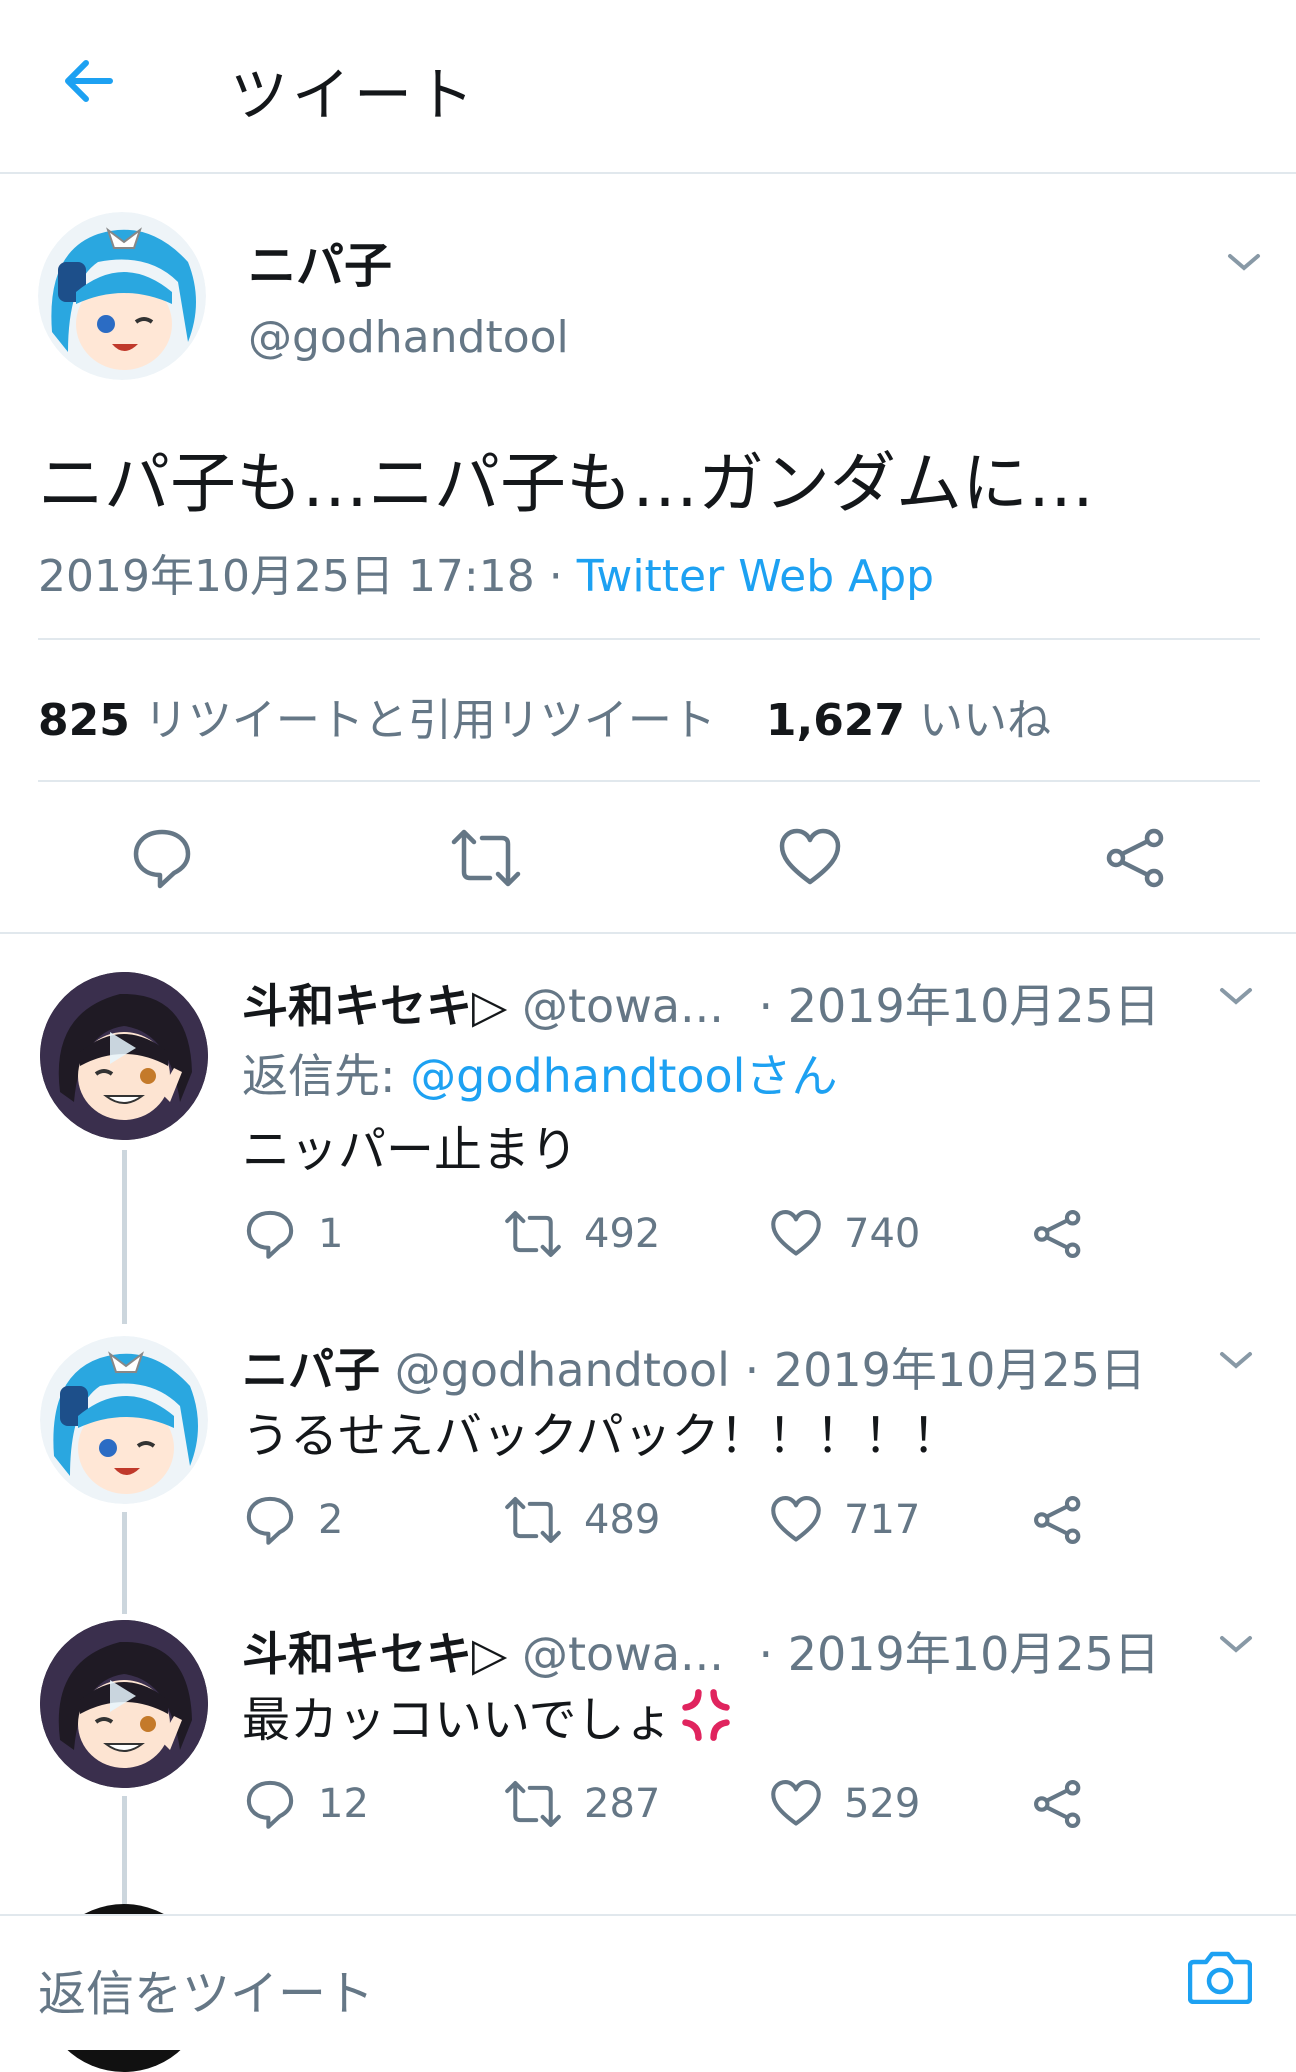 Image resolution: width=1296 pixels, height=2072 pixels. What do you see at coordinates (622, 1520) in the screenshot?
I see `retweet-count: 489` at bounding box center [622, 1520].